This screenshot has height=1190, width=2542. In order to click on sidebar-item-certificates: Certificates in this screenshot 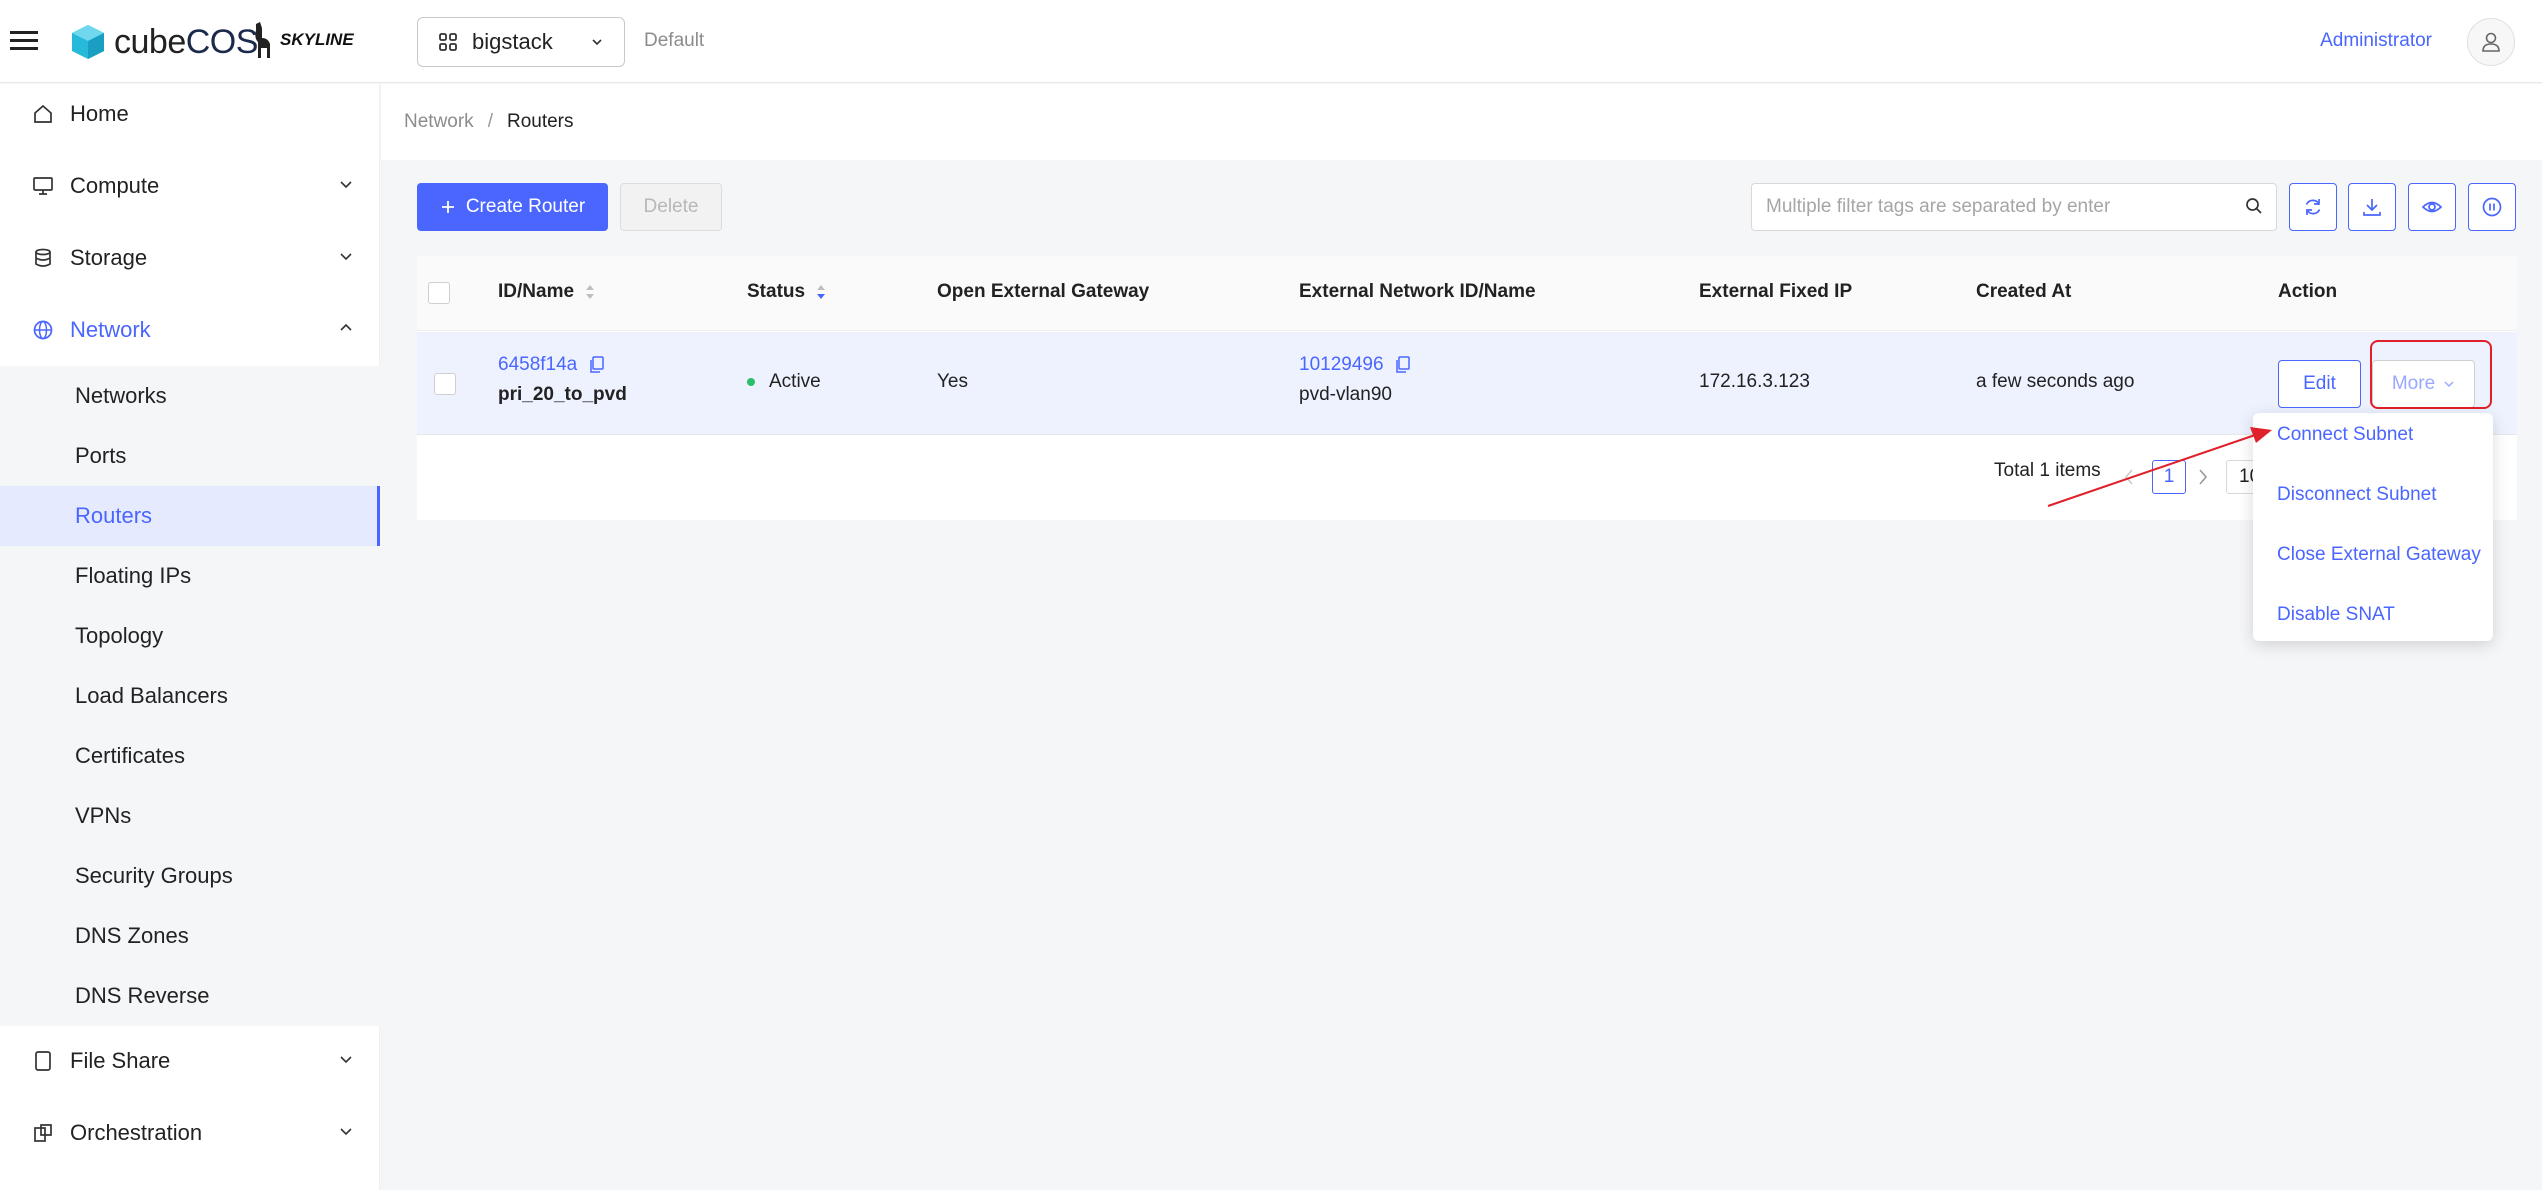, I will do `click(190, 756)`.